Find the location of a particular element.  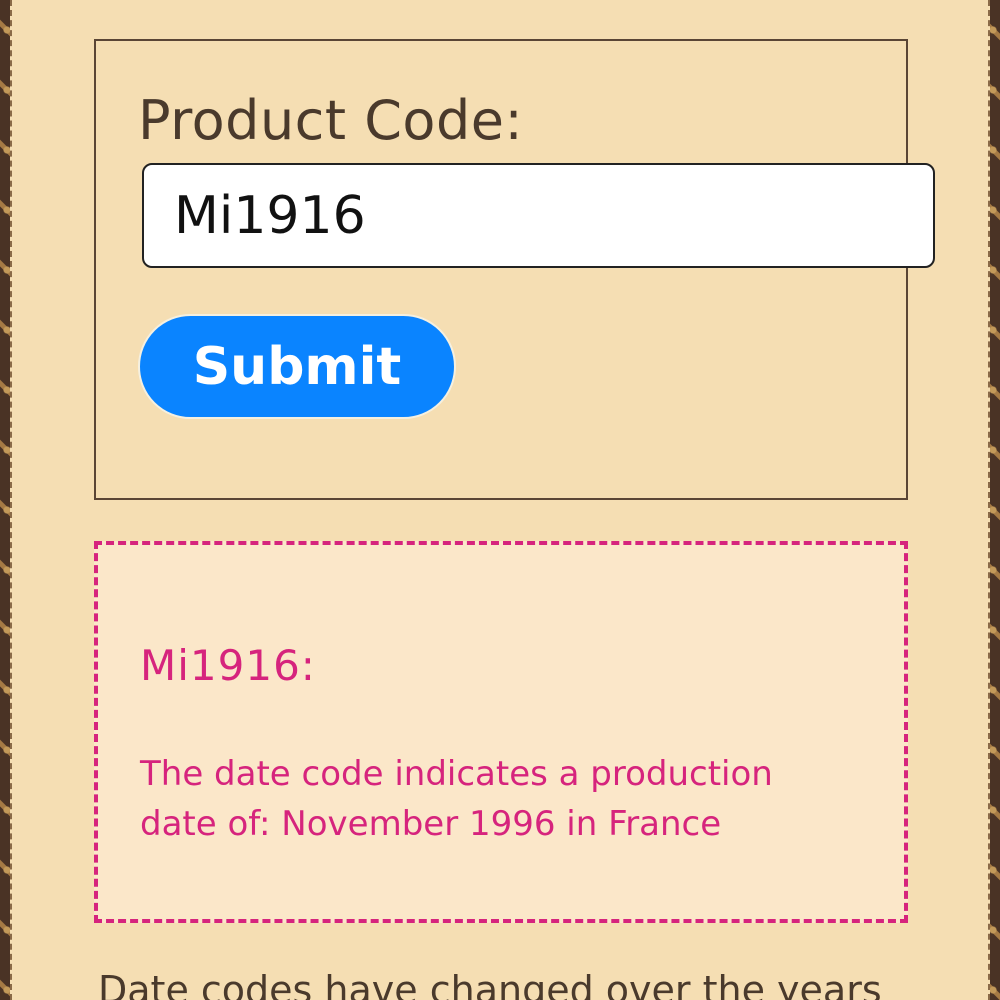

date-code-info-text: Date codes have changed over the years is located at coordinates (490, 984).